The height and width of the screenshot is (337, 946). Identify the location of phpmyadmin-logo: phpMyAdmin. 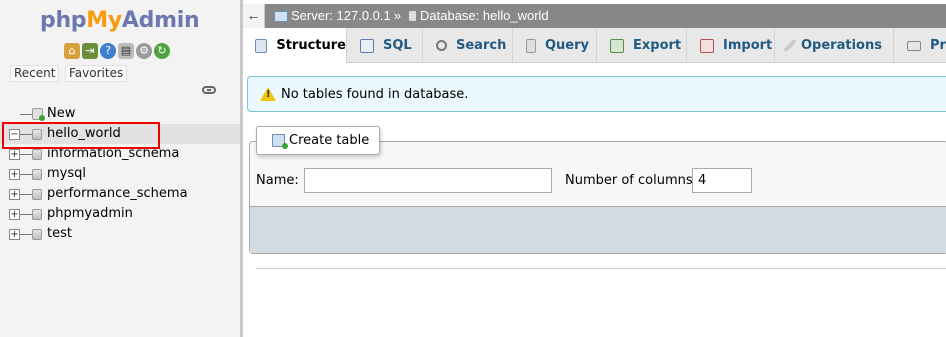
(120, 20).